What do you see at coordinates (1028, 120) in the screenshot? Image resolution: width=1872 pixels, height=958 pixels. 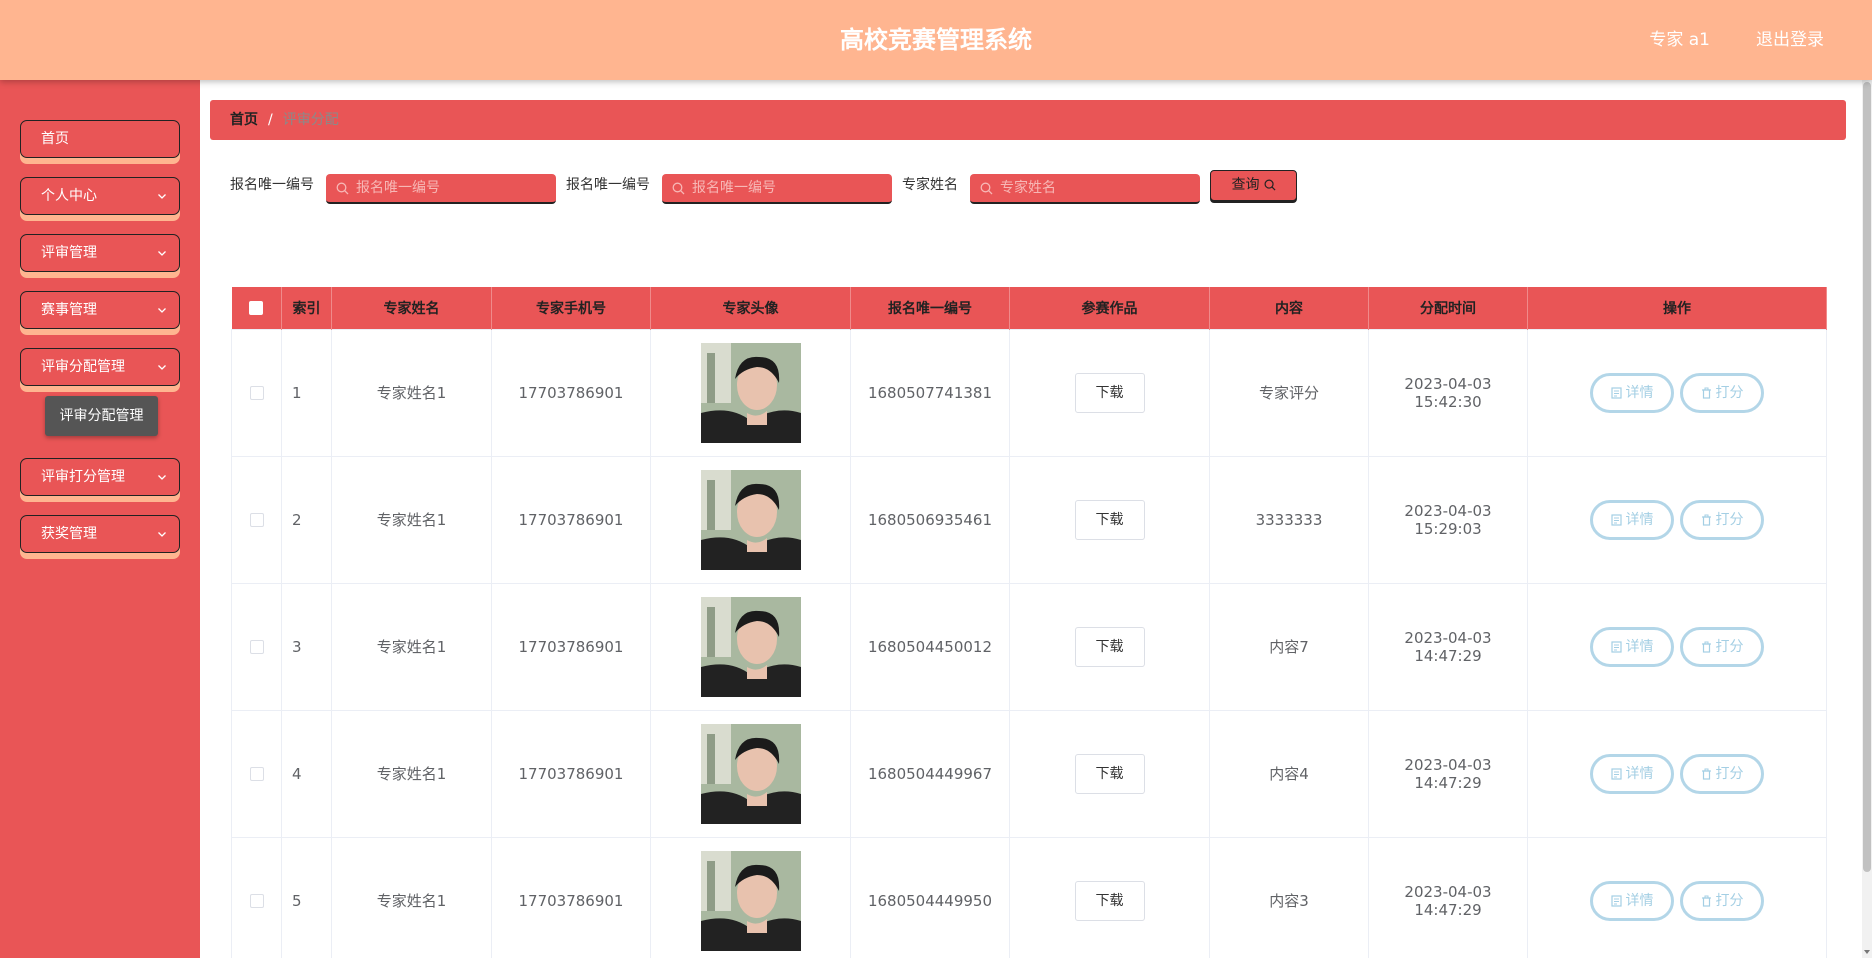 I see `breadcrumb: 首页 / 评审分配` at bounding box center [1028, 120].